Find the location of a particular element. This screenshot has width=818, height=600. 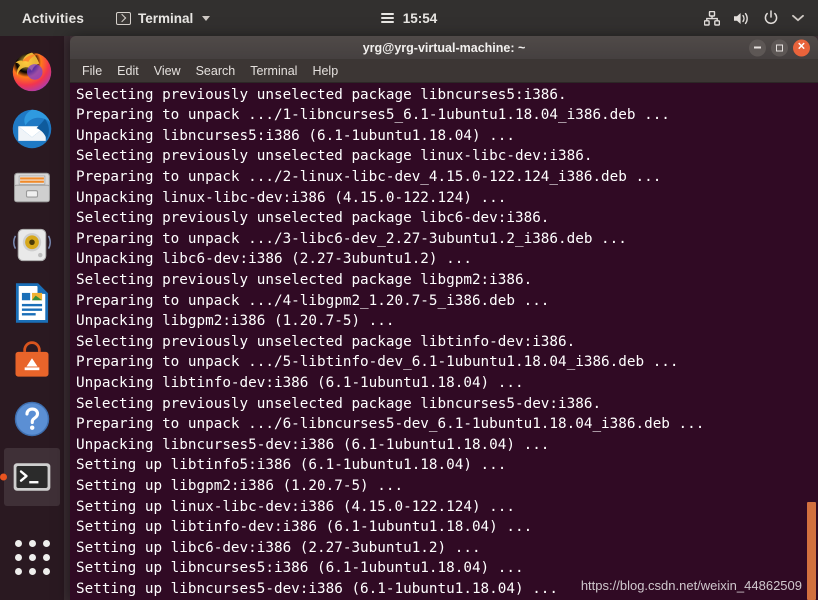

menu-help: Help is located at coordinates (325, 71).